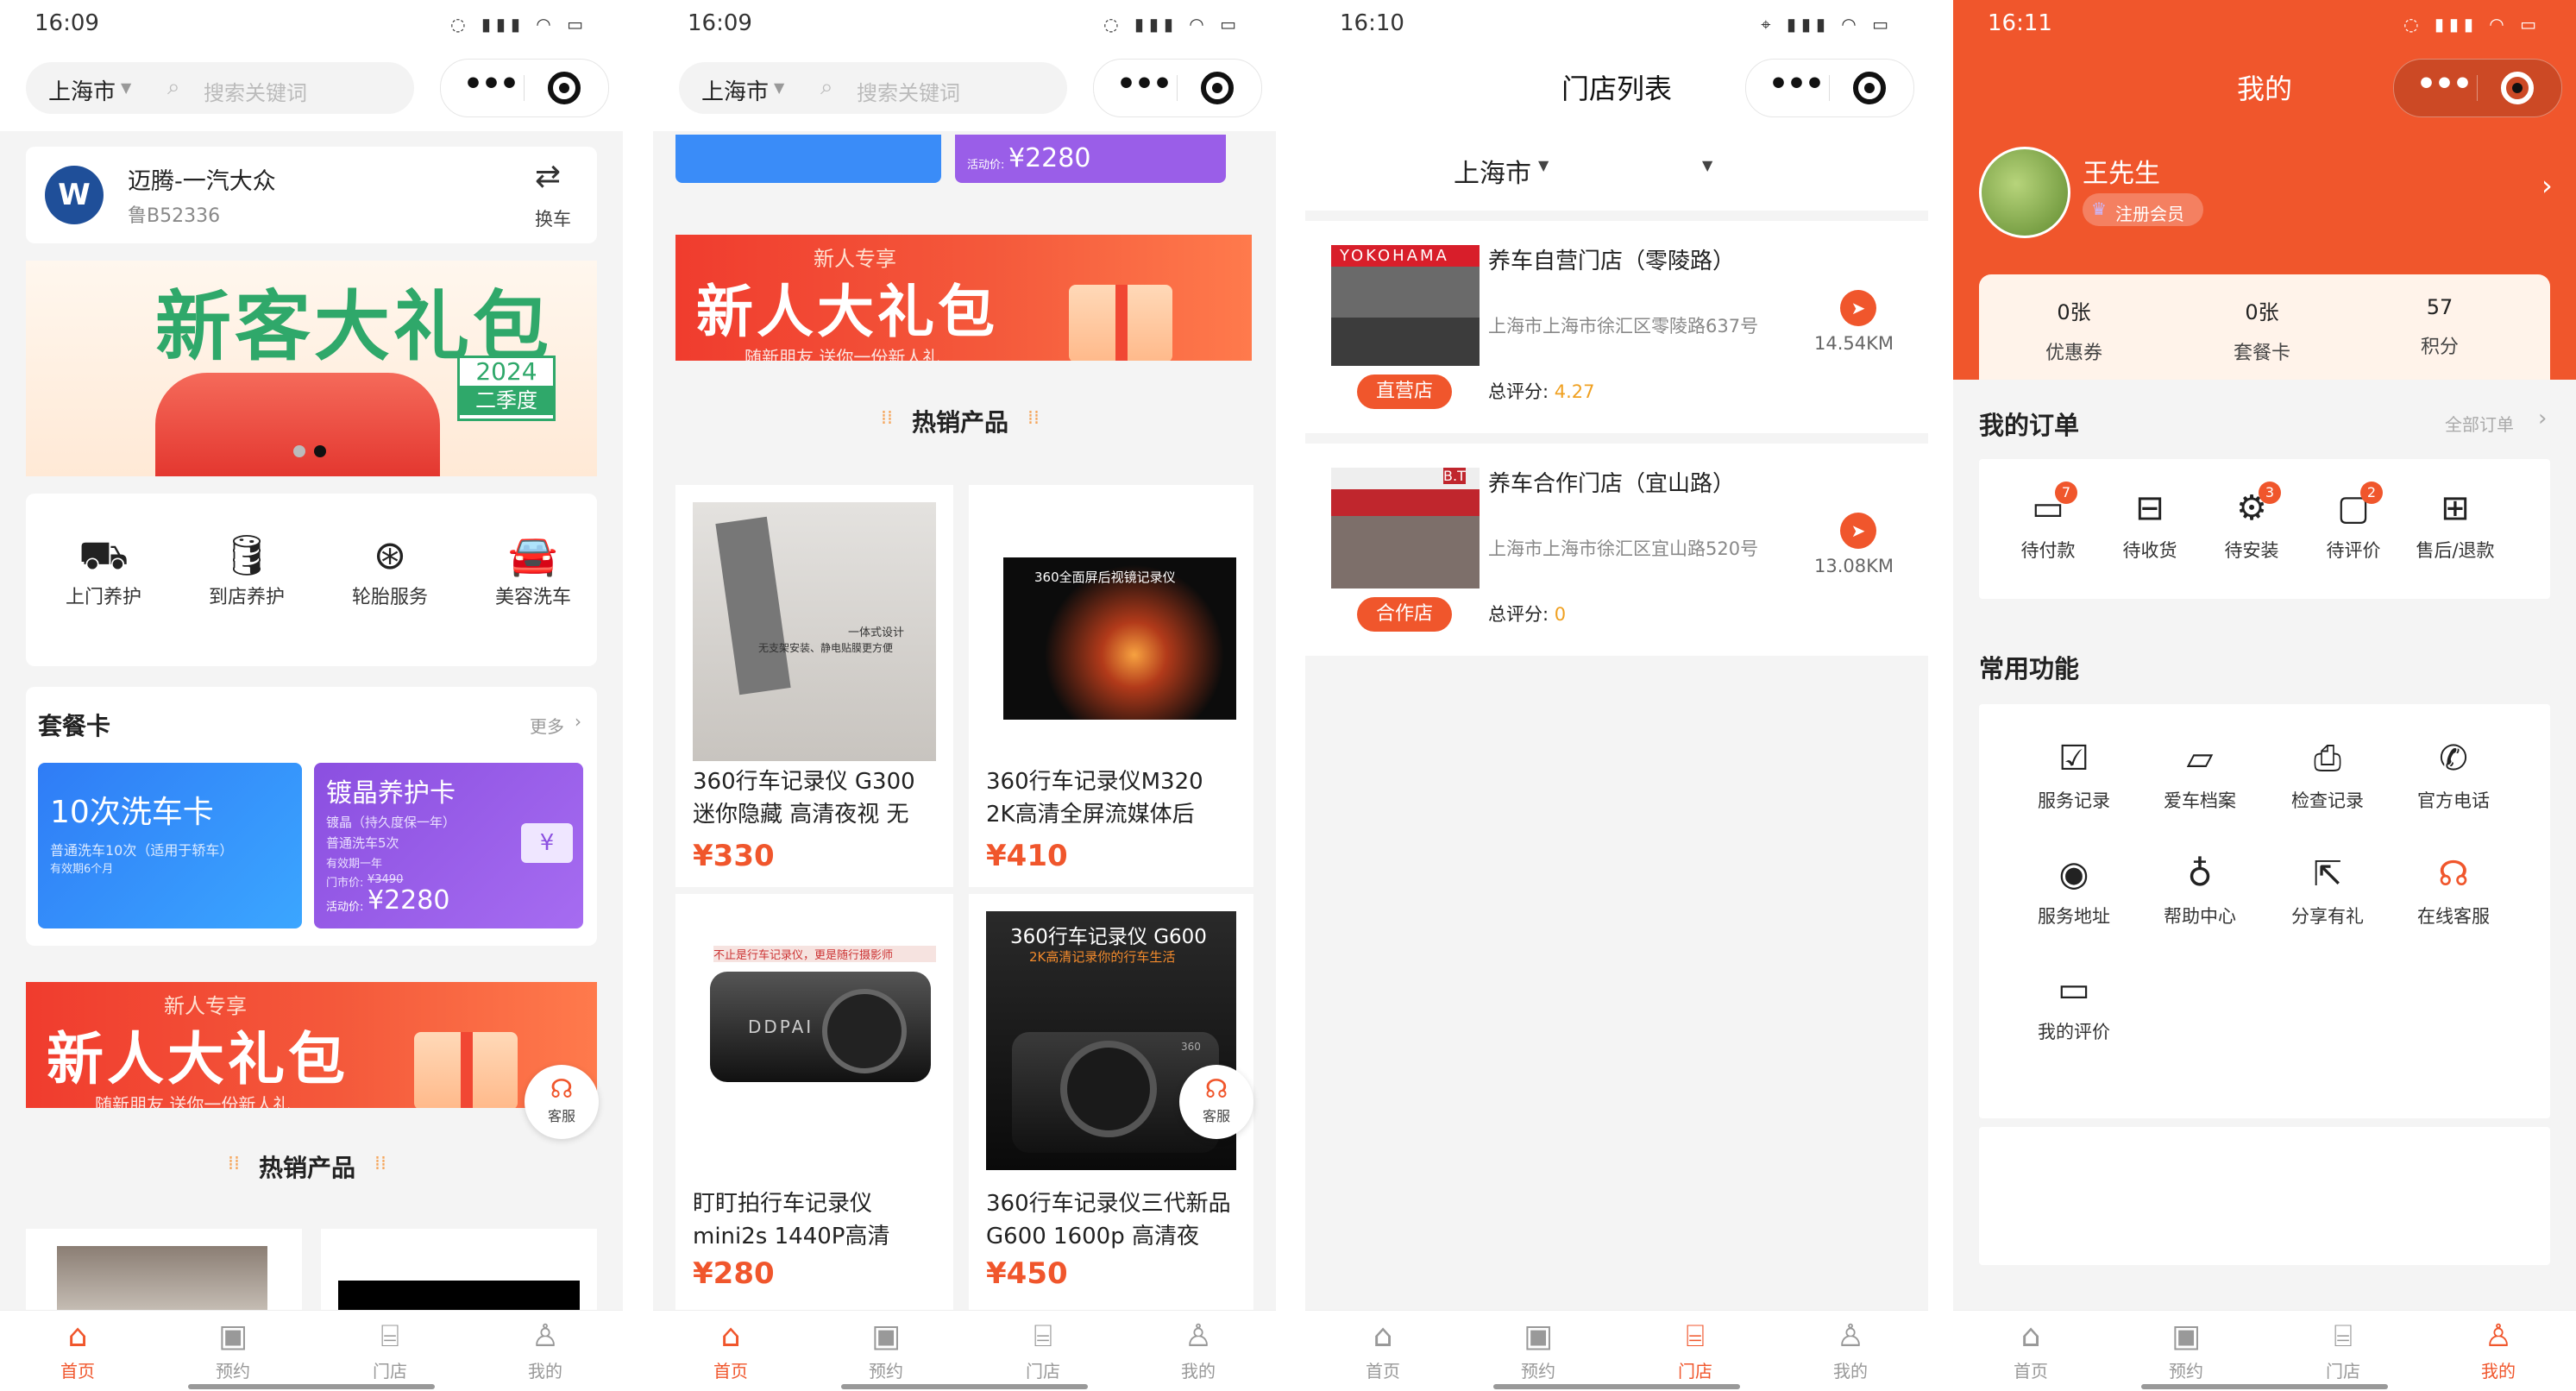 The height and width of the screenshot is (1391, 2576). Describe the element at coordinates (2547, 185) in the screenshot. I see `chevron-right-icon: ›` at that location.